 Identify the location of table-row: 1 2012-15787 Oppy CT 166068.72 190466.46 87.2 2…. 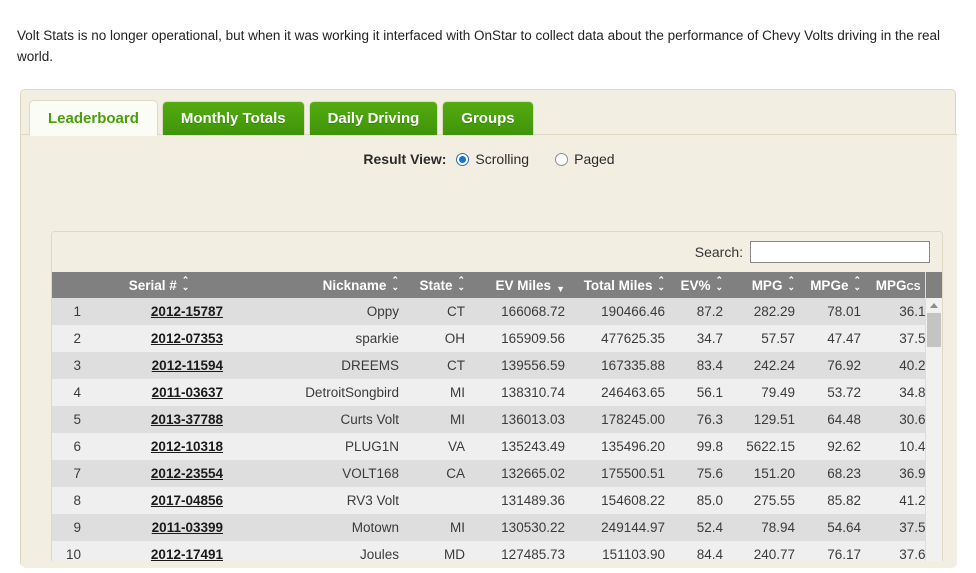
(496, 311).